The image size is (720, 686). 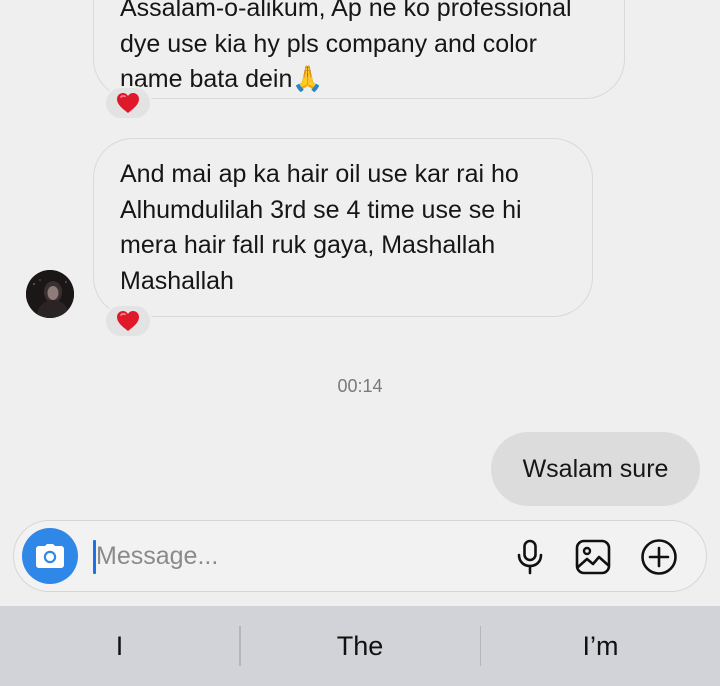 I want to click on microphone-button, so click(x=530, y=557).